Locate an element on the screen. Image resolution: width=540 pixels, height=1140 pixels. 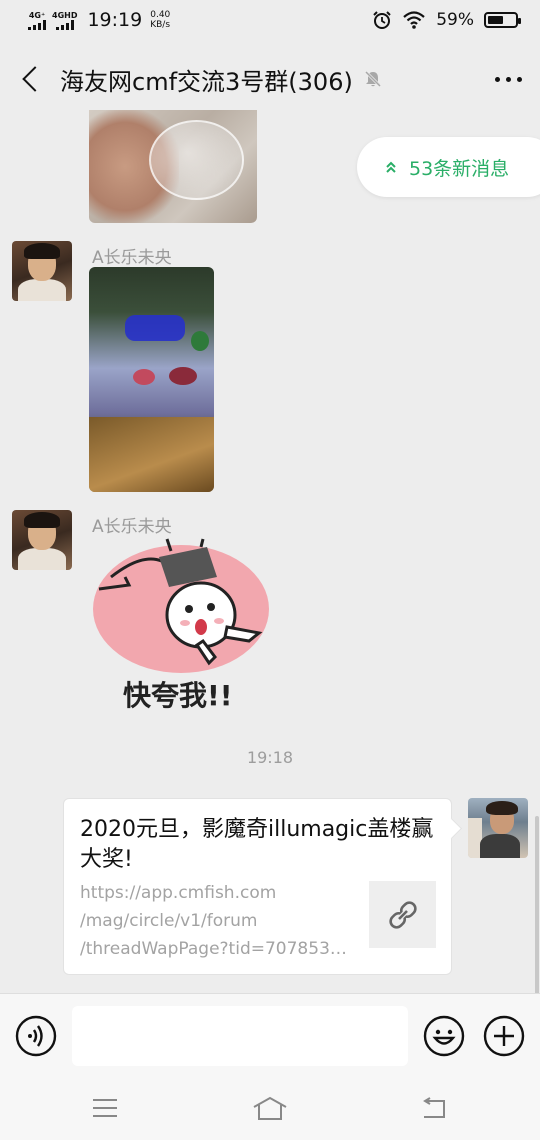
photo-fish is located at coordinates (183, 376).